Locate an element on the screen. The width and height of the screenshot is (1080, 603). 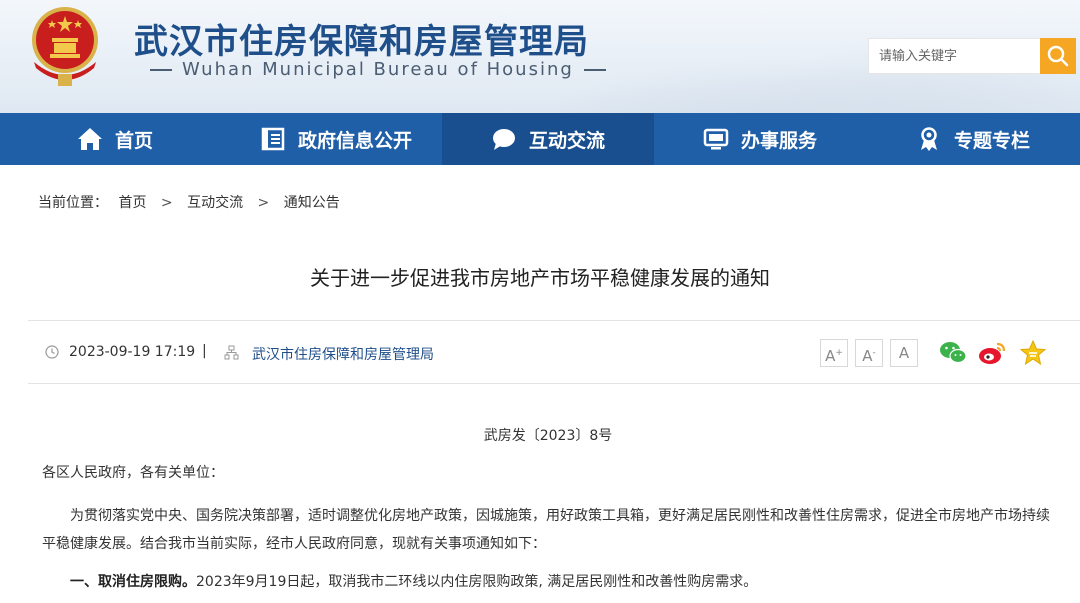
clock-icon is located at coordinates (52, 352).